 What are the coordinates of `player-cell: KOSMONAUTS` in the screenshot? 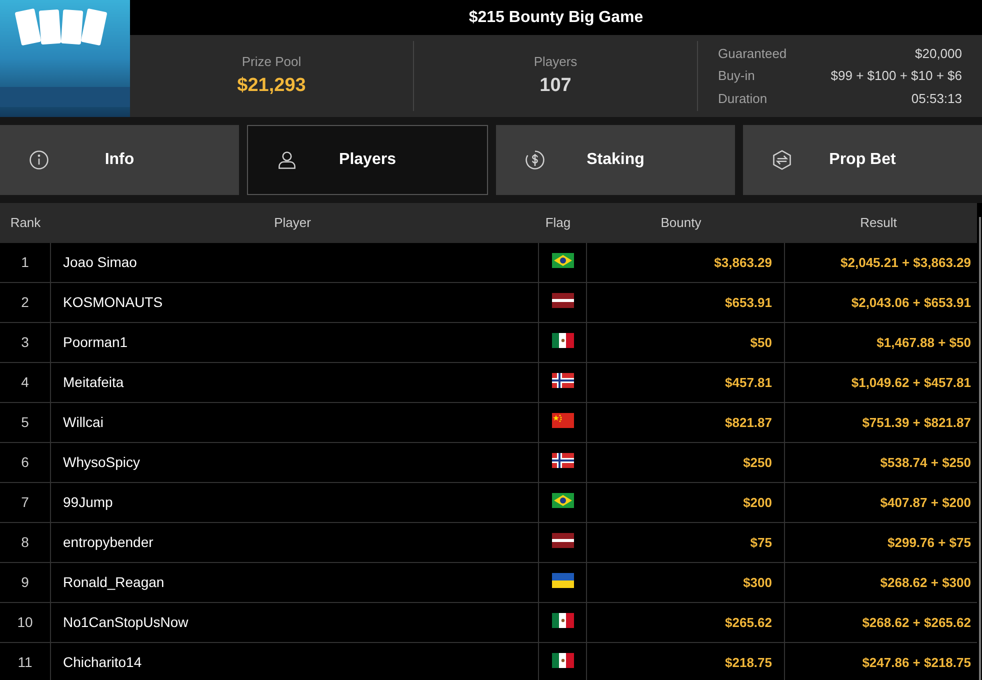 It's located at (295, 302).